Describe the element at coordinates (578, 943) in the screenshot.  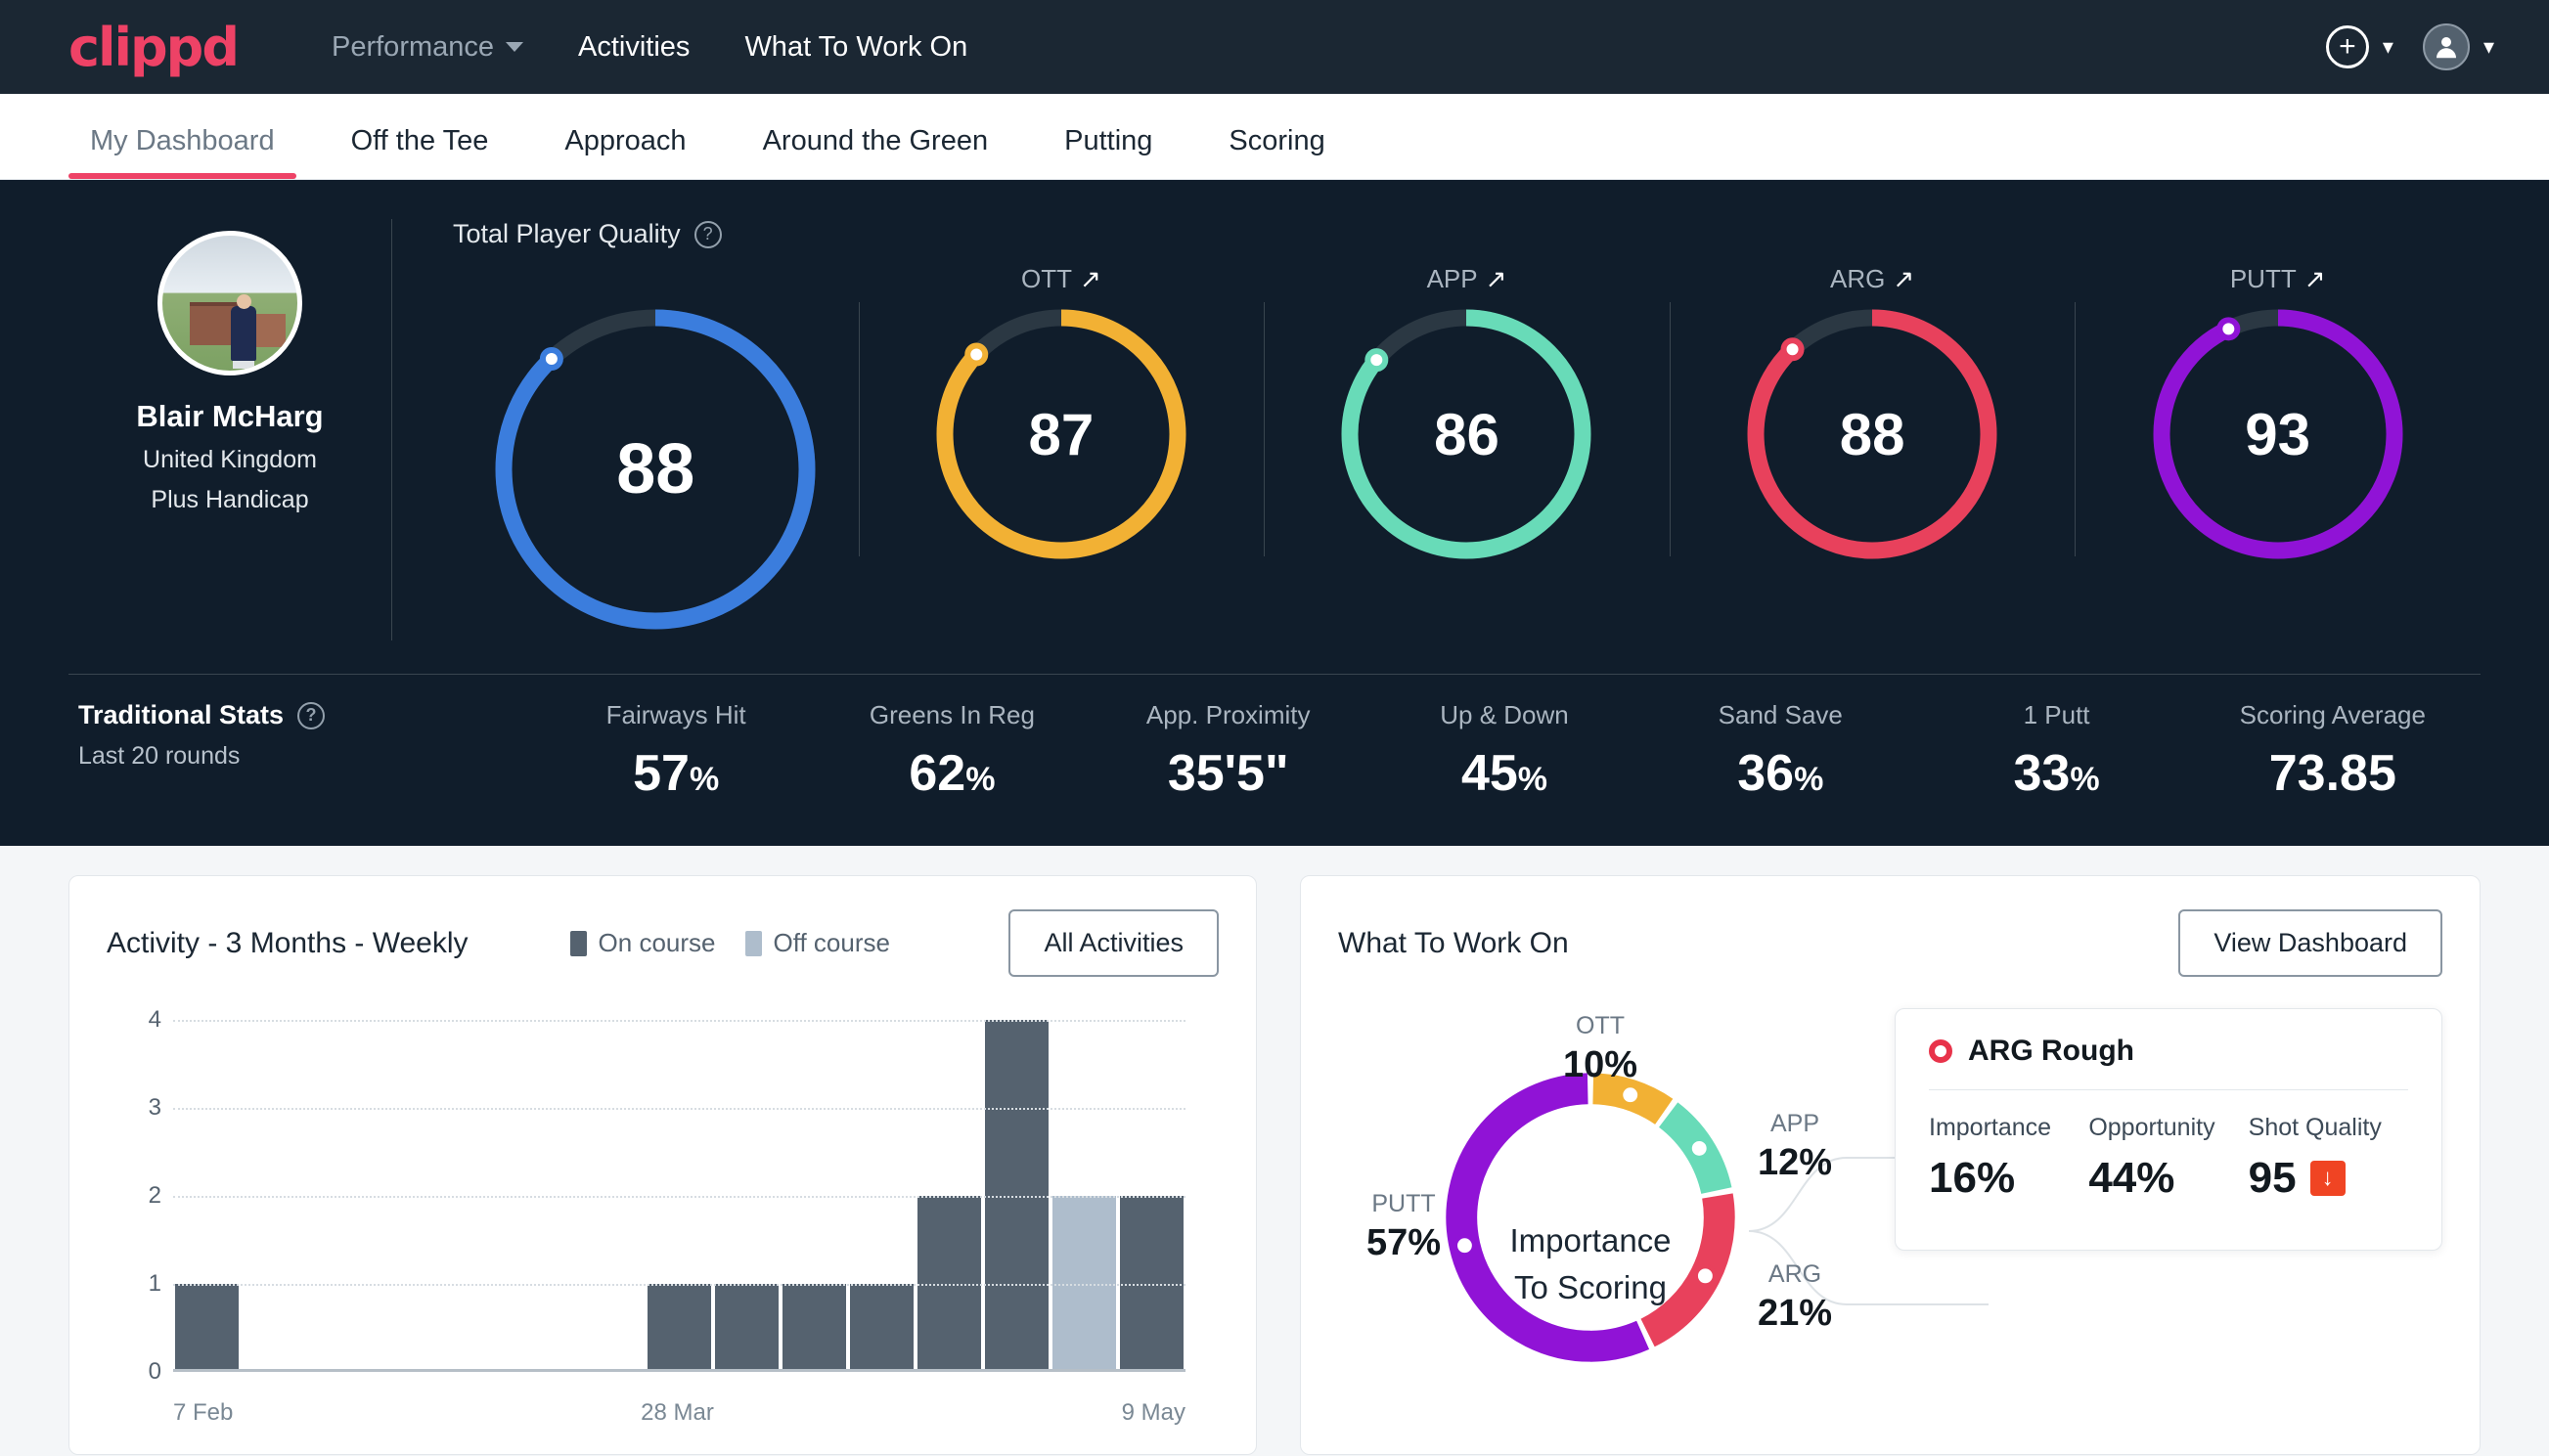
I see `legend-swatch-on-course` at that location.